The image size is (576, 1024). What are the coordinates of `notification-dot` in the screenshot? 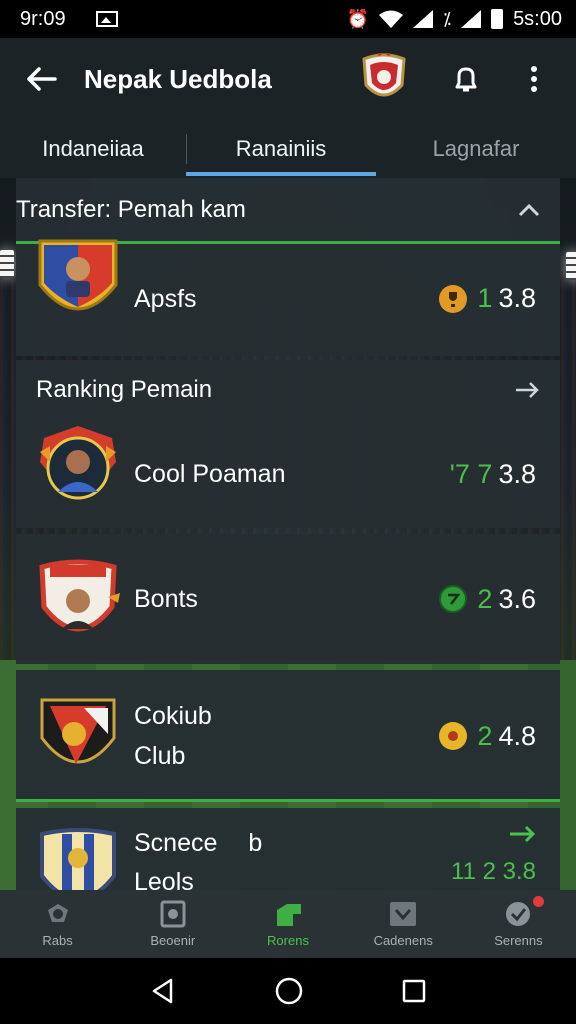 It's located at (539, 901).